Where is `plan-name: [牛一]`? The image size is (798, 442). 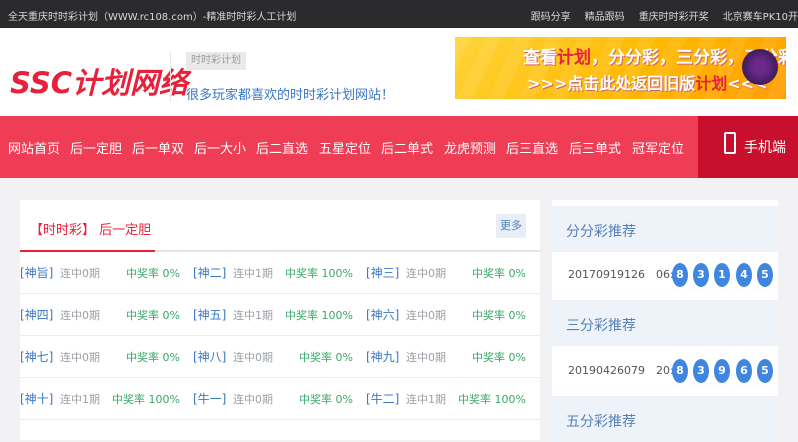 plan-name: [牛一] is located at coordinates (209, 398).